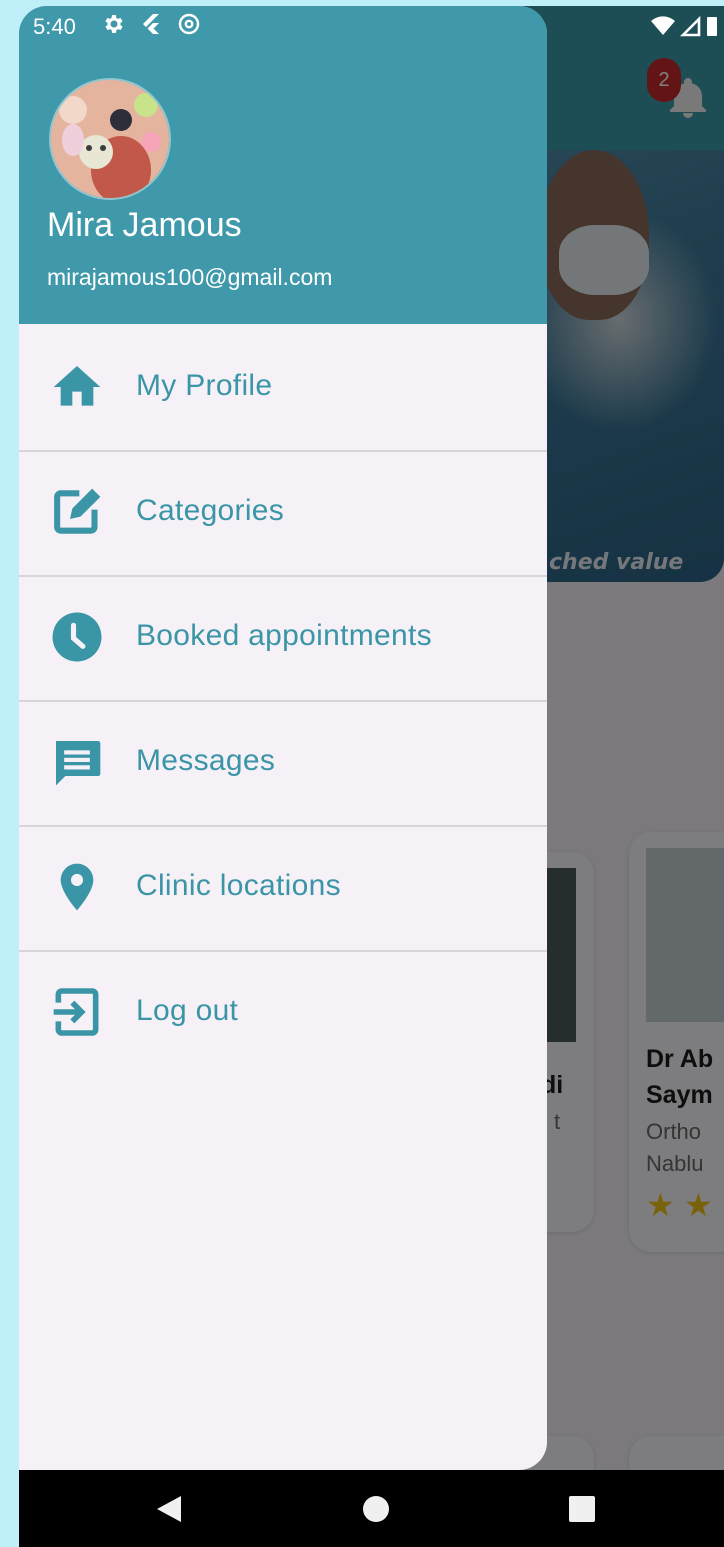 This screenshot has width=724, height=1547. I want to click on status-notification-icons, so click(151, 24).